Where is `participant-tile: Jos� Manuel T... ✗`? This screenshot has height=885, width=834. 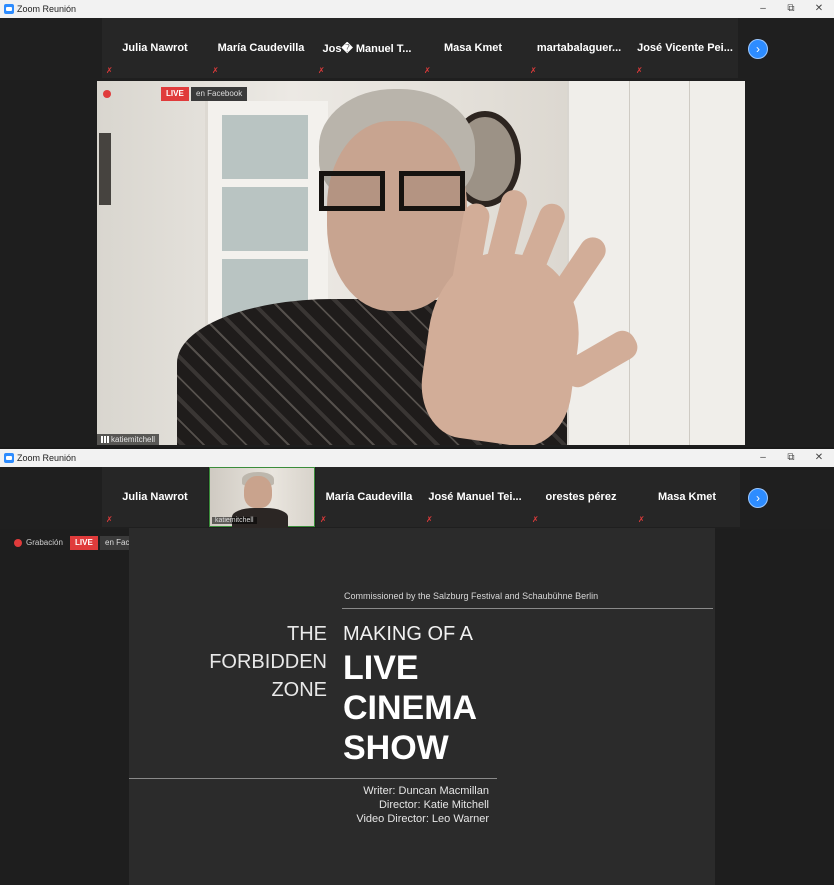 participant-tile: Jos� Manuel T... ✗ is located at coordinates (367, 48).